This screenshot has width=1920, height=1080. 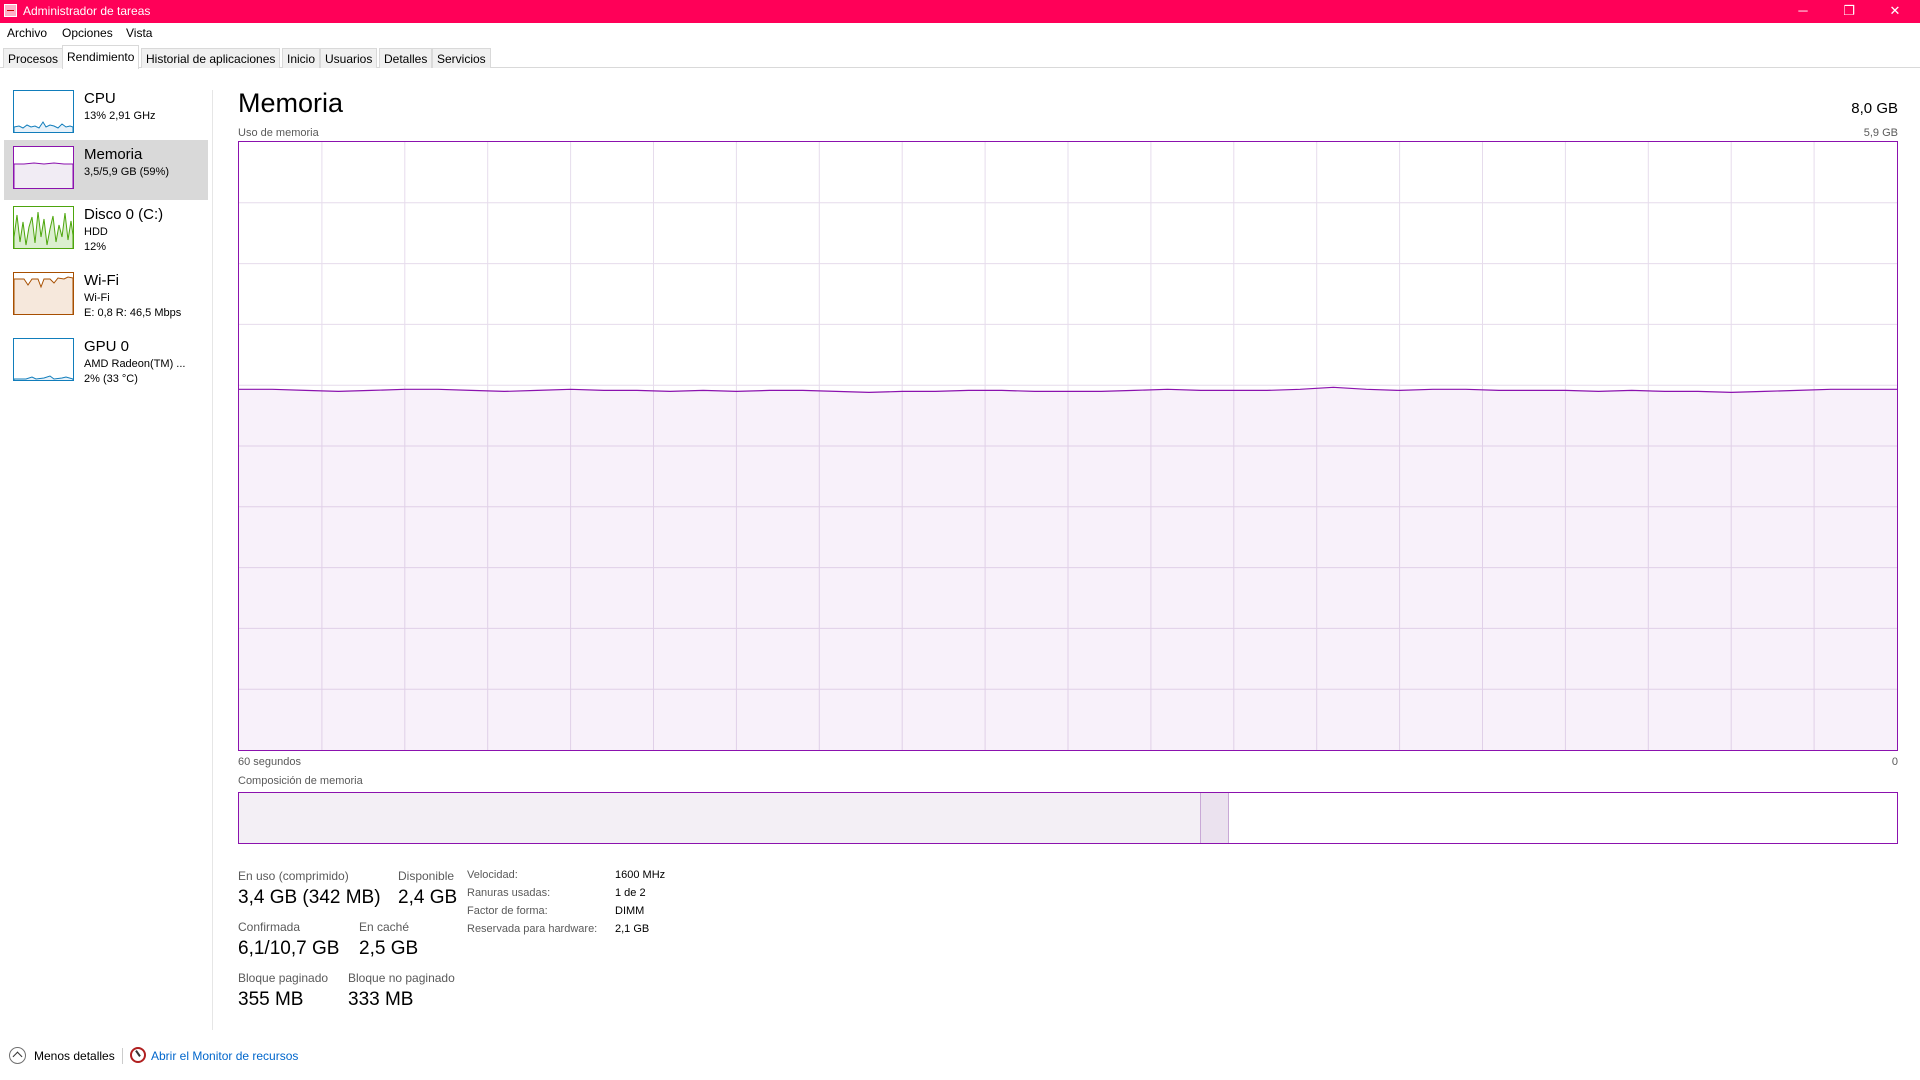 I want to click on sidebar-item-memoria: Memoria 3,5/5,9 GB (59%), so click(x=106, y=170).